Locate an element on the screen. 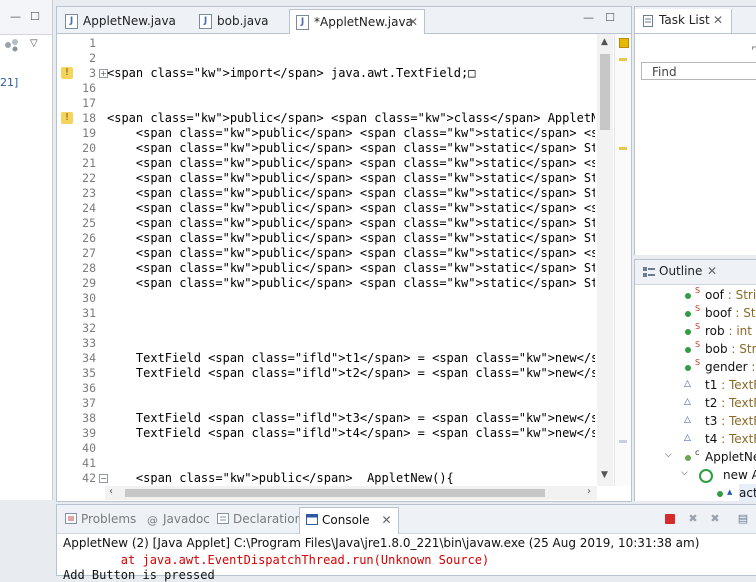 This screenshot has width=756, height=582. horizontal-scroll-thumb is located at coordinates (335, 493).